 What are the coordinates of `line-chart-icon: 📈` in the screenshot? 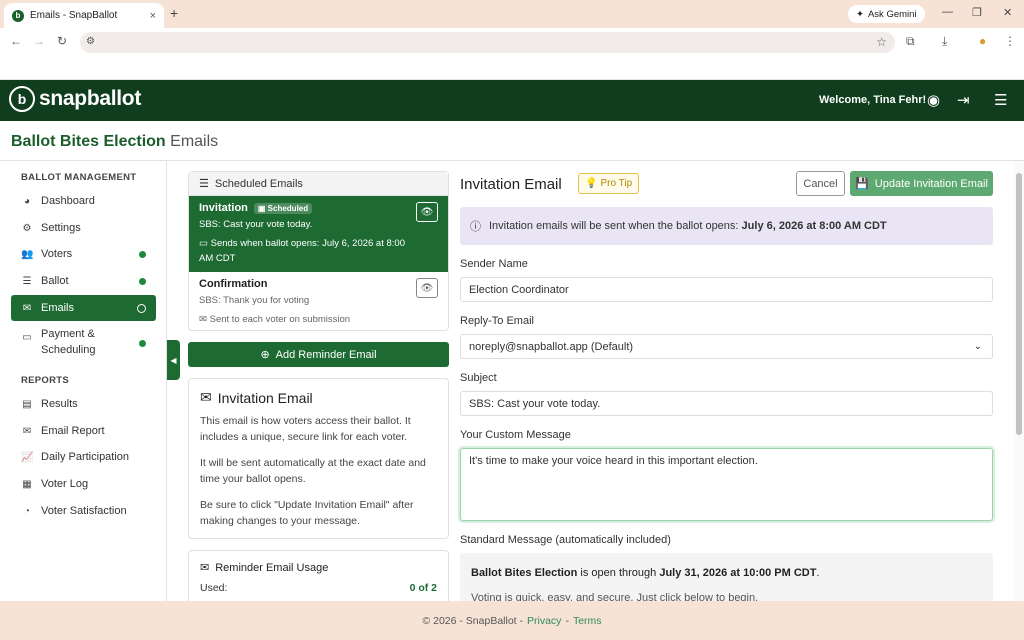 It's located at (27, 457).